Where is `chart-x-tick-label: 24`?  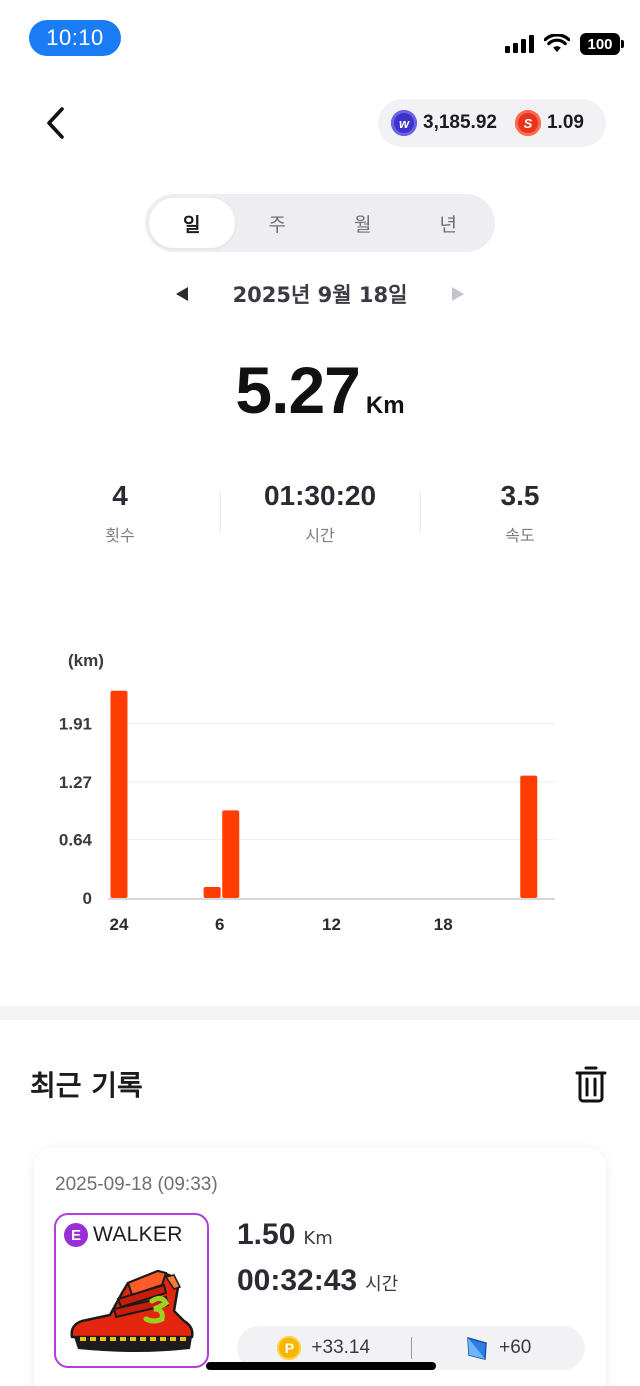 chart-x-tick-label: 24 is located at coordinates (119, 924).